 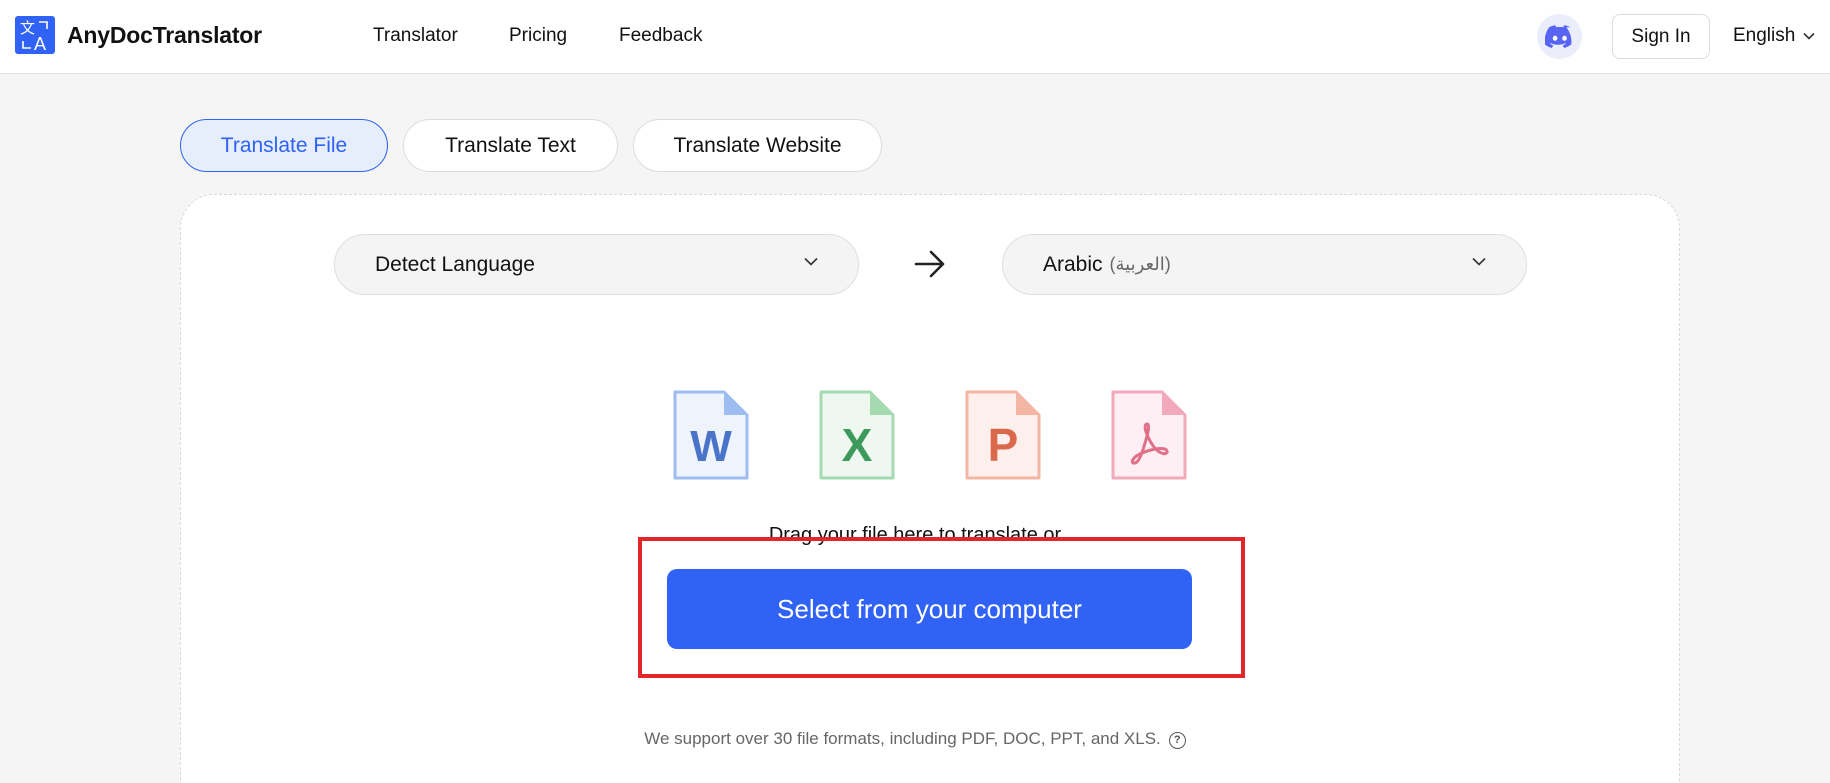 I want to click on svg-text: X, so click(x=857, y=445).